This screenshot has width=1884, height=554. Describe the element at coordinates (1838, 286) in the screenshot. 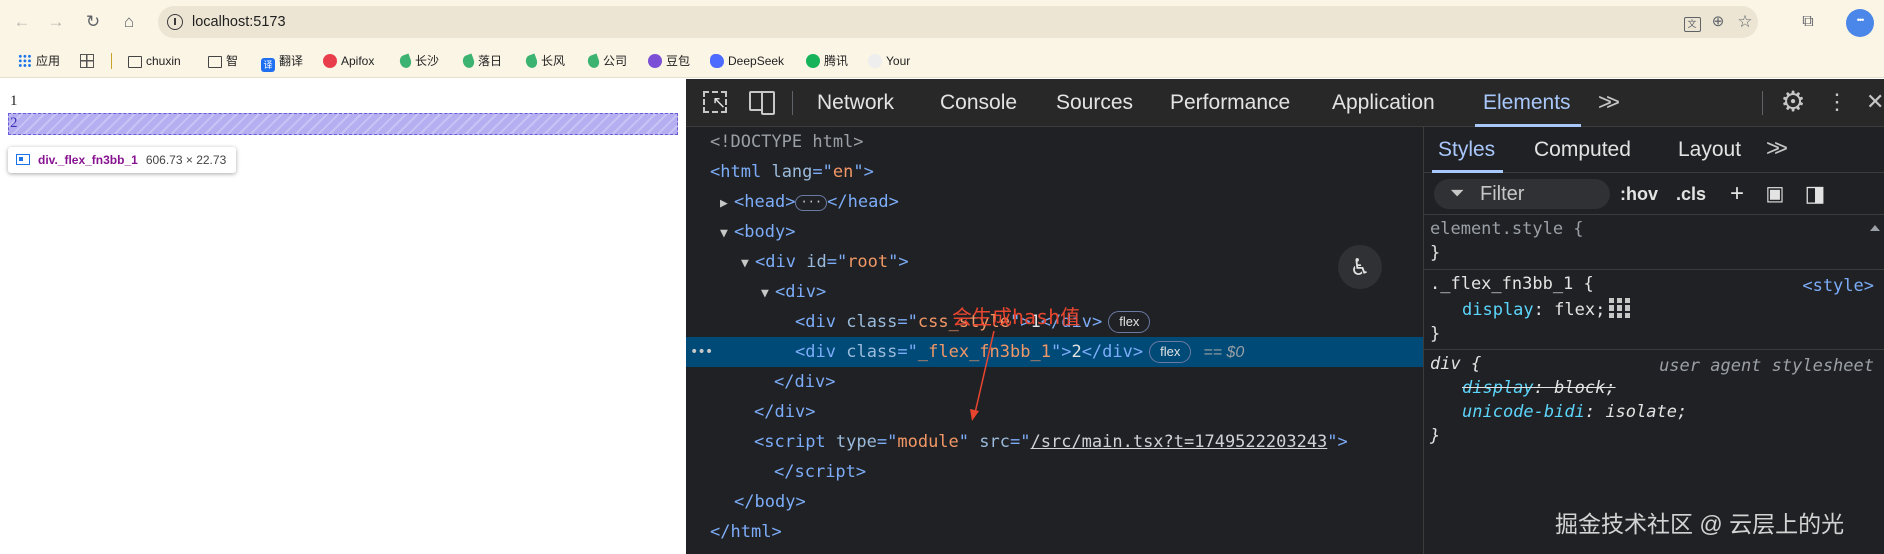

I see `style-origin-link: <style>` at that location.